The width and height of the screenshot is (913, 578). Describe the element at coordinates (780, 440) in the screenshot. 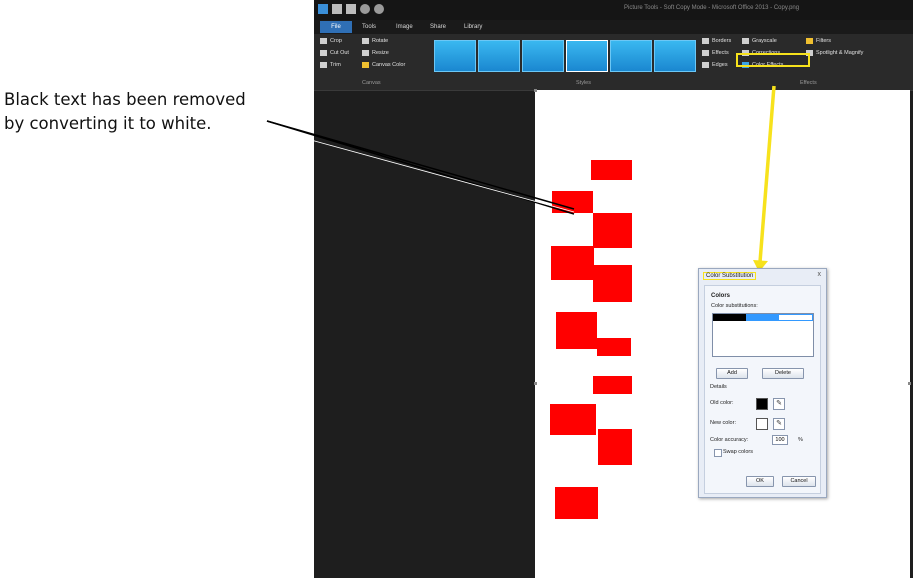

I see `accuracy-input: 100` at that location.